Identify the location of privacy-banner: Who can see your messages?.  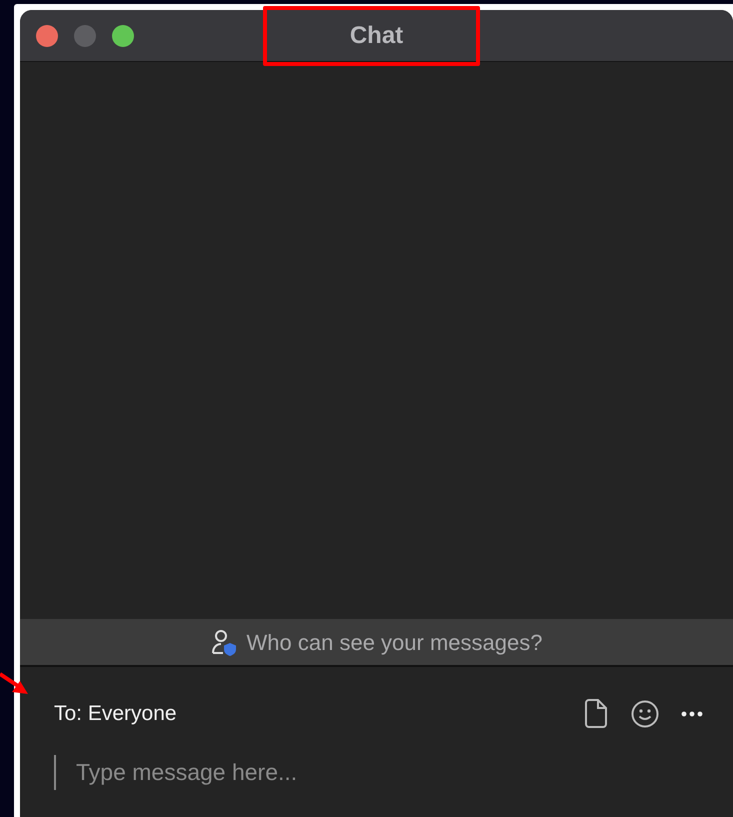
(376, 643).